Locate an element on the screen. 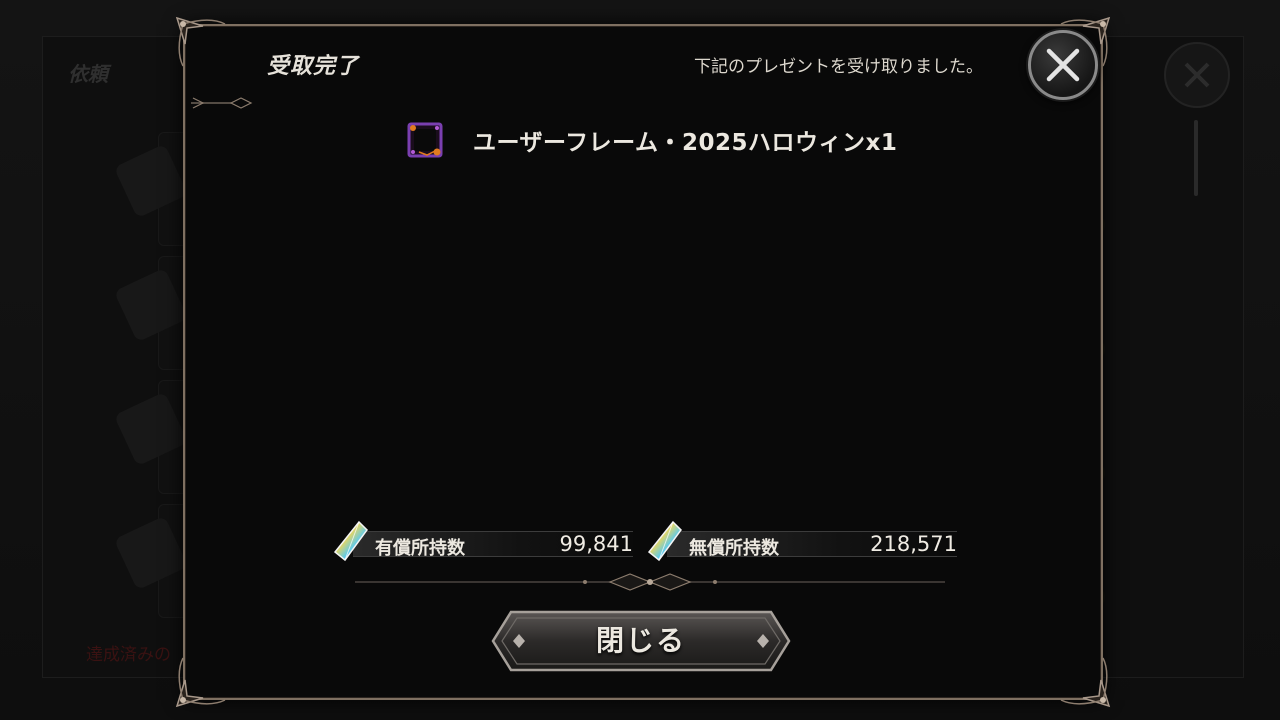  title-underline-ornament is located at coordinates (222, 103).